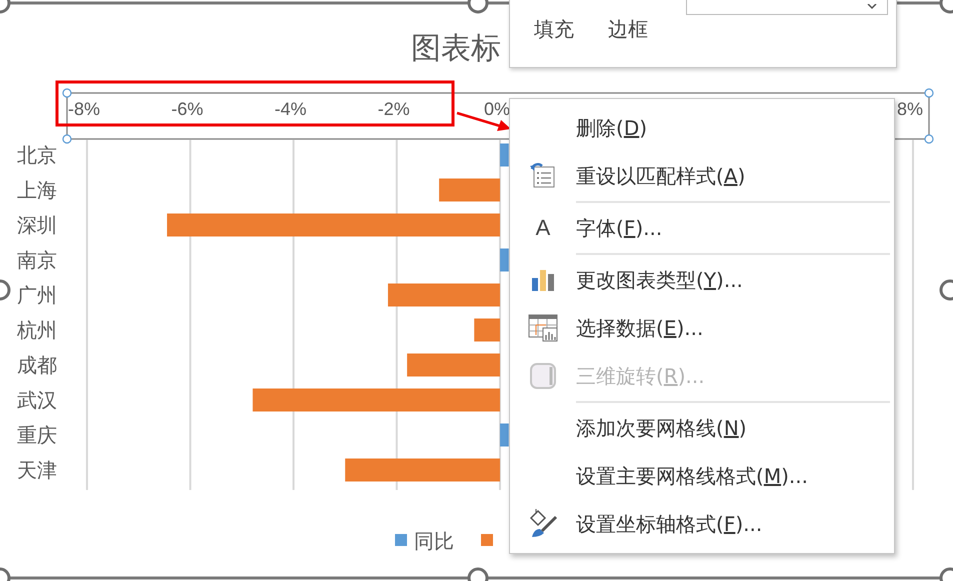  What do you see at coordinates (661, 176) in the screenshot?
I see `menu-item: 重设以匹配样式(A)` at bounding box center [661, 176].